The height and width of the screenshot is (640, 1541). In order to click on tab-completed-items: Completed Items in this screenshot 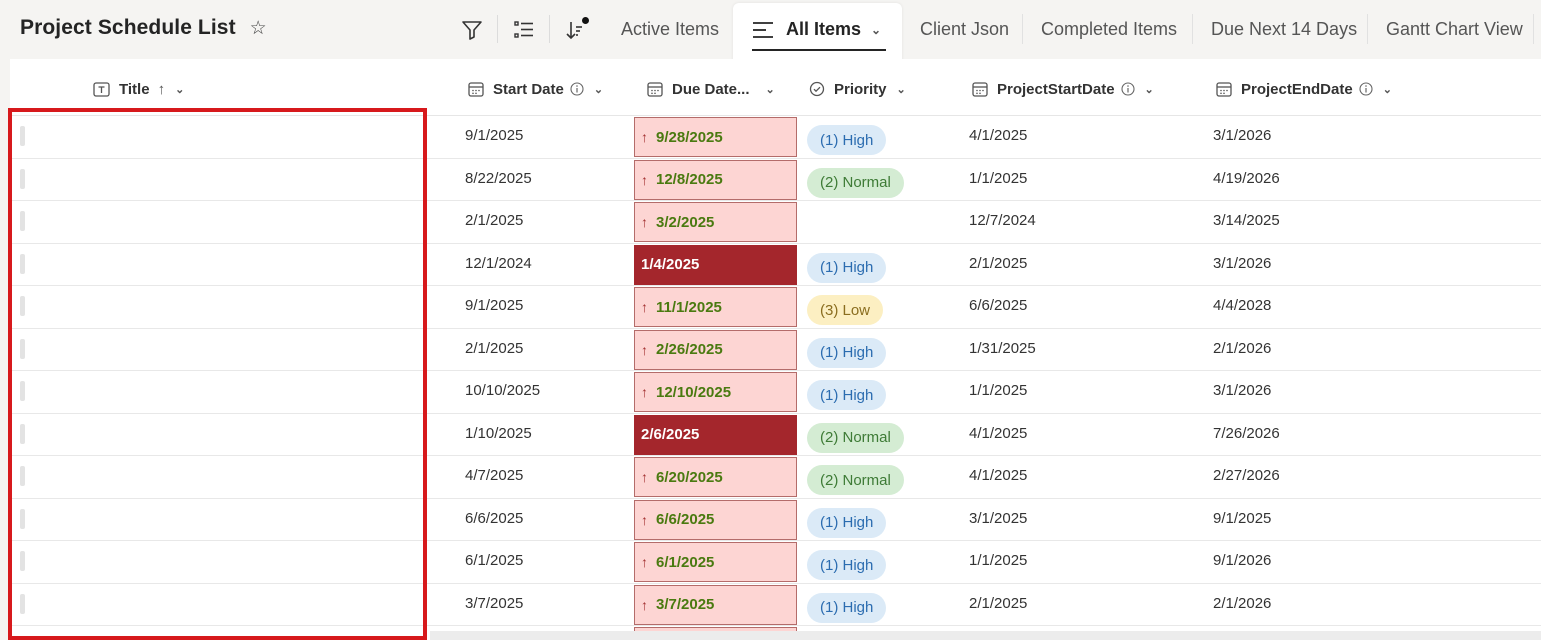, I will do `click(1109, 29)`.